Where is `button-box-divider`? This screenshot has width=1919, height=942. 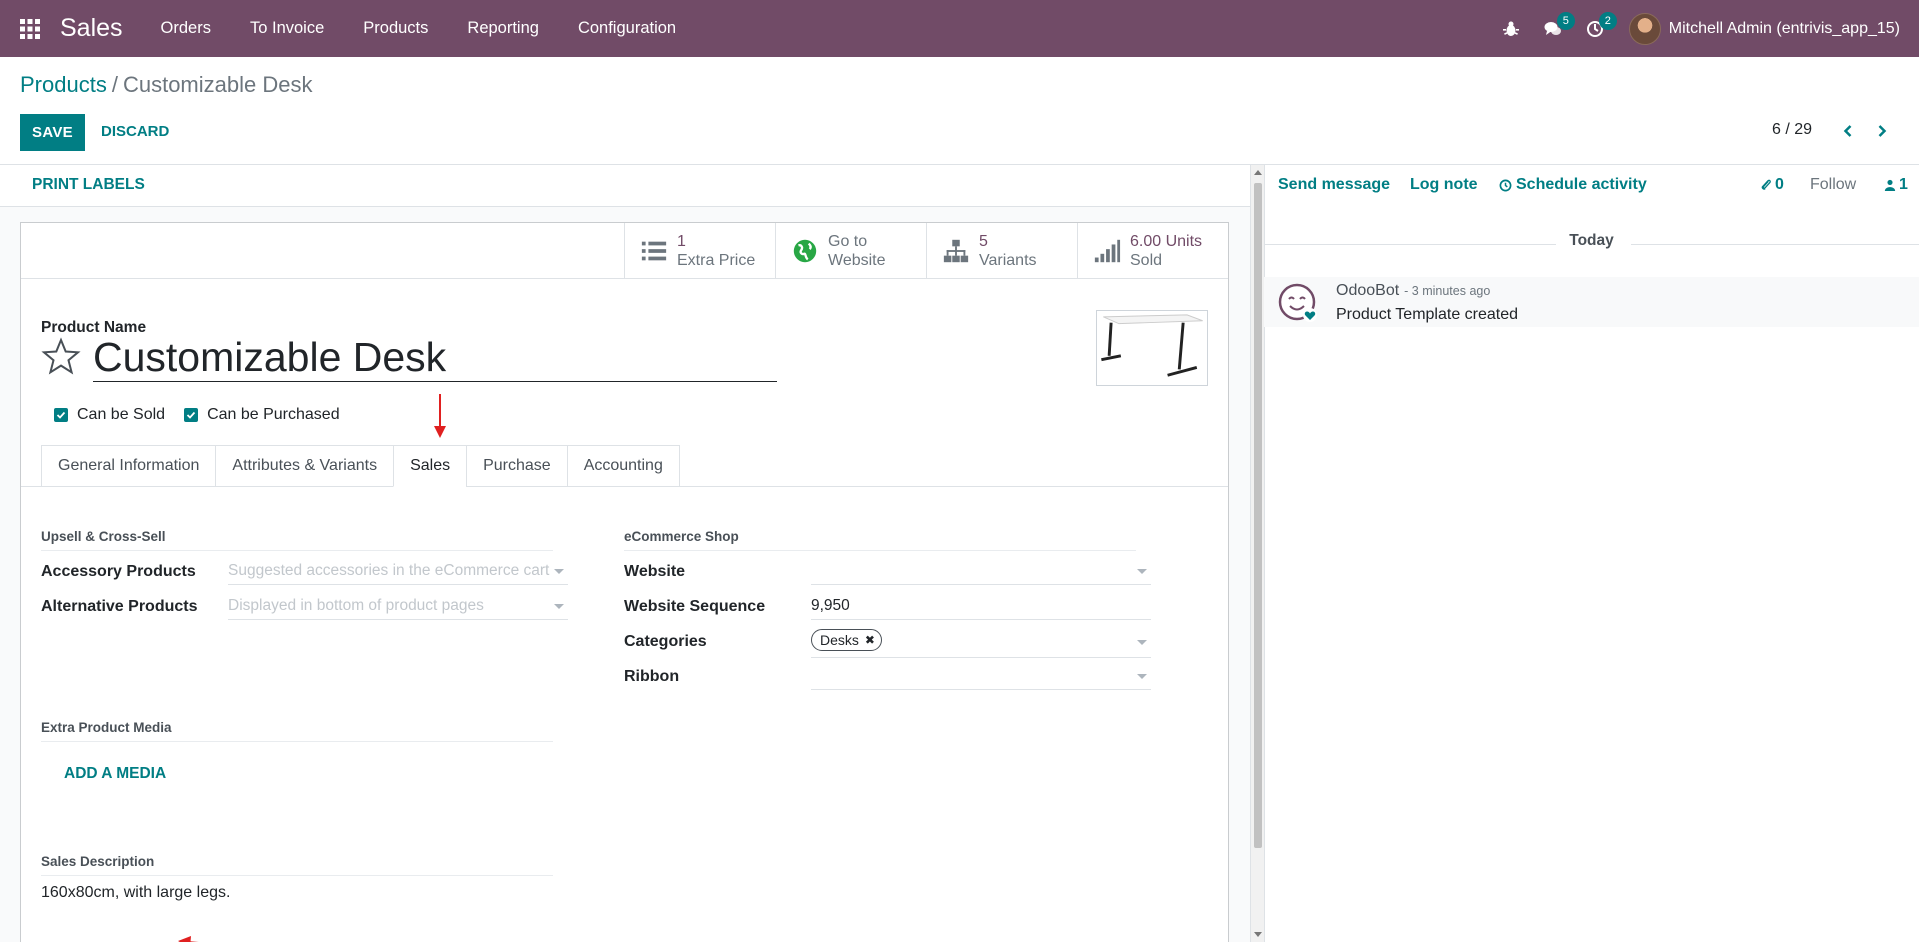
button-box-divider is located at coordinates (624, 278).